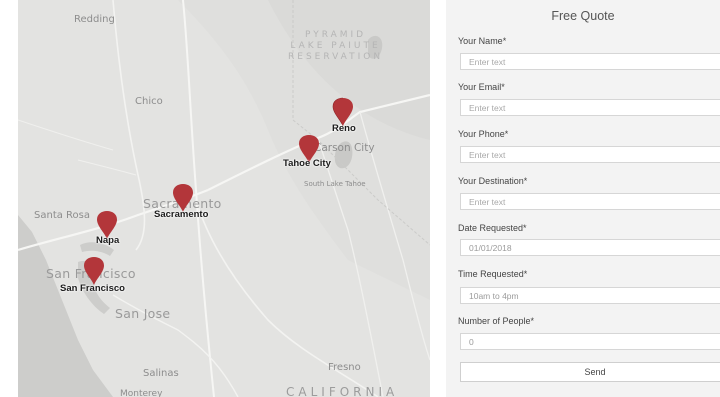 The image size is (720, 397). I want to click on city-label-santa-rosa: Santa Rosa, so click(62, 215).